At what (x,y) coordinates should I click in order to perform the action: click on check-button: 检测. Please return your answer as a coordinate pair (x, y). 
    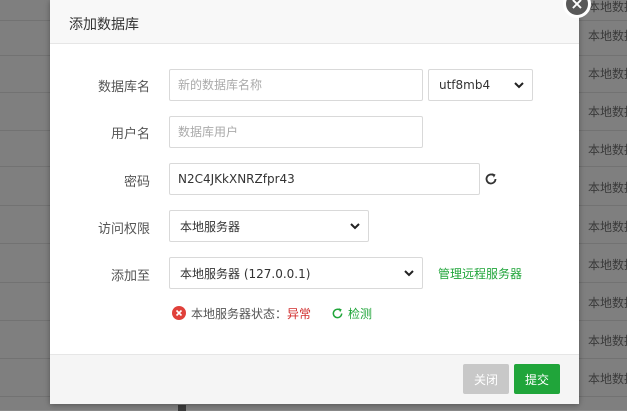
    Looking at the image, I should click on (351, 313).